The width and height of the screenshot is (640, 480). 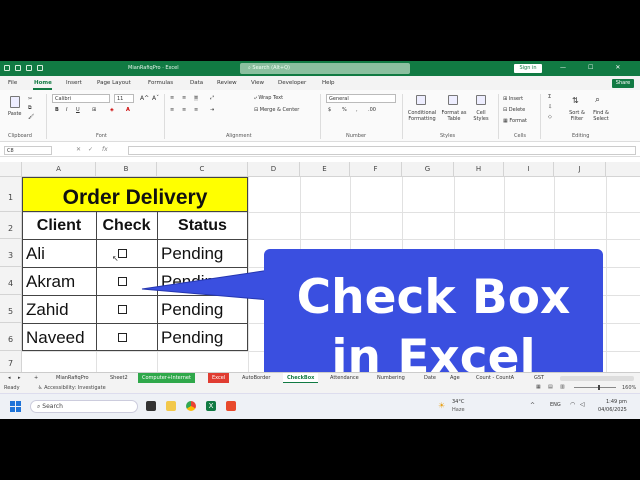 What do you see at coordinates (616, 402) in the screenshot?
I see `clock-time: 1:49 pm` at bounding box center [616, 402].